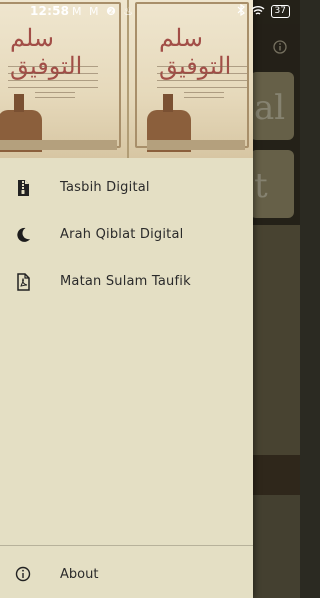  I want to click on about-label: About, so click(79, 574).